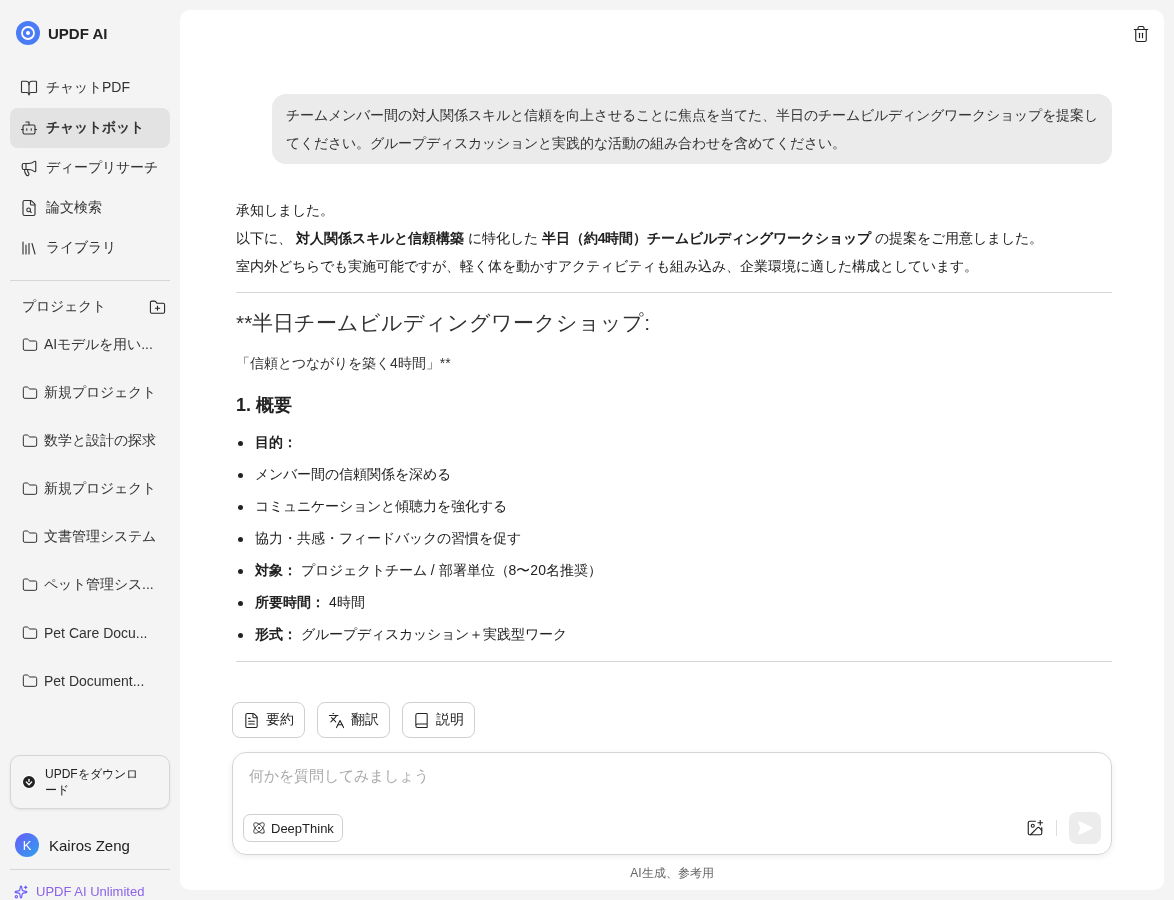 This screenshot has height=900, width=1174. What do you see at coordinates (78, 33) in the screenshot?
I see `app-name: UPDF AI` at bounding box center [78, 33].